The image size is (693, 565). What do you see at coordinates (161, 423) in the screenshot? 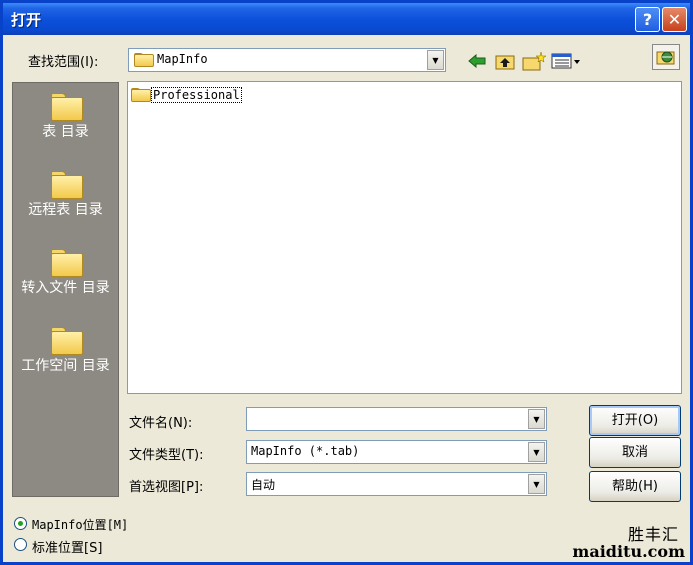
I see `filename-label: 文件名(N):` at bounding box center [161, 423].